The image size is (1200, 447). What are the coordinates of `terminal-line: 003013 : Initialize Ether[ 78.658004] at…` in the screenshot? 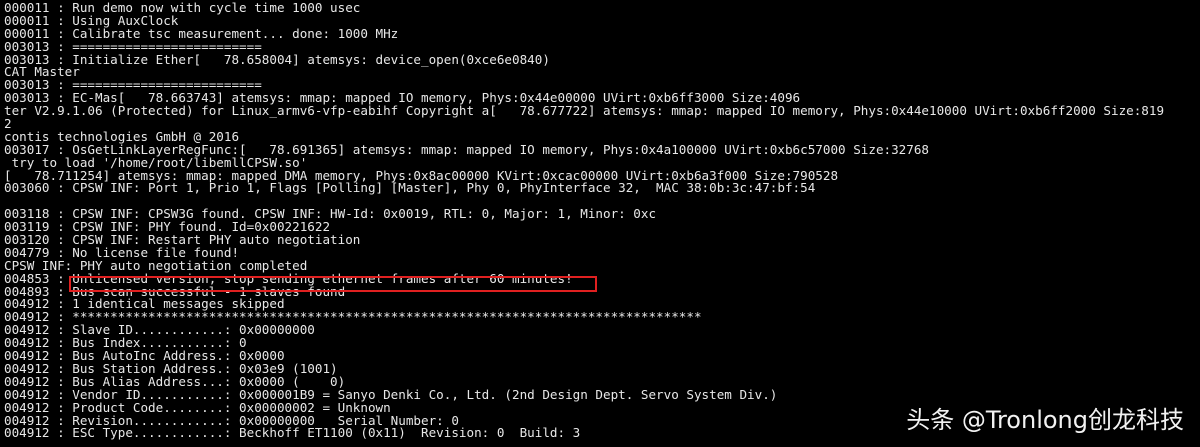 It's located at (277, 59).